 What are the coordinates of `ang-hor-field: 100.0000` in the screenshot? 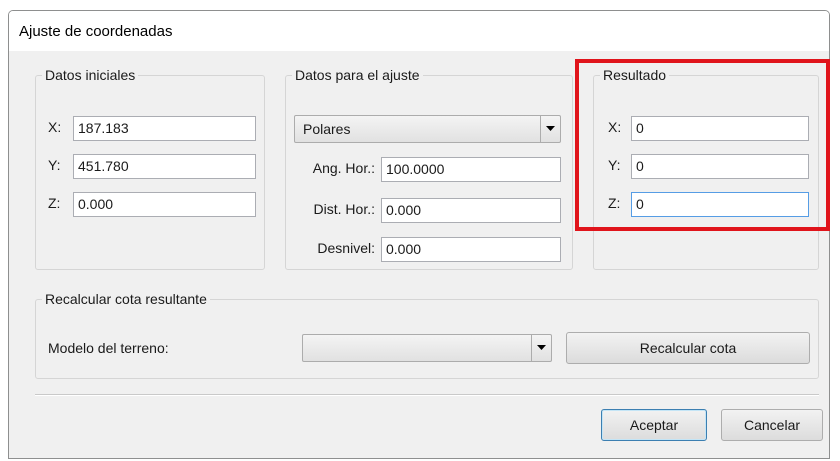 It's located at (471, 169).